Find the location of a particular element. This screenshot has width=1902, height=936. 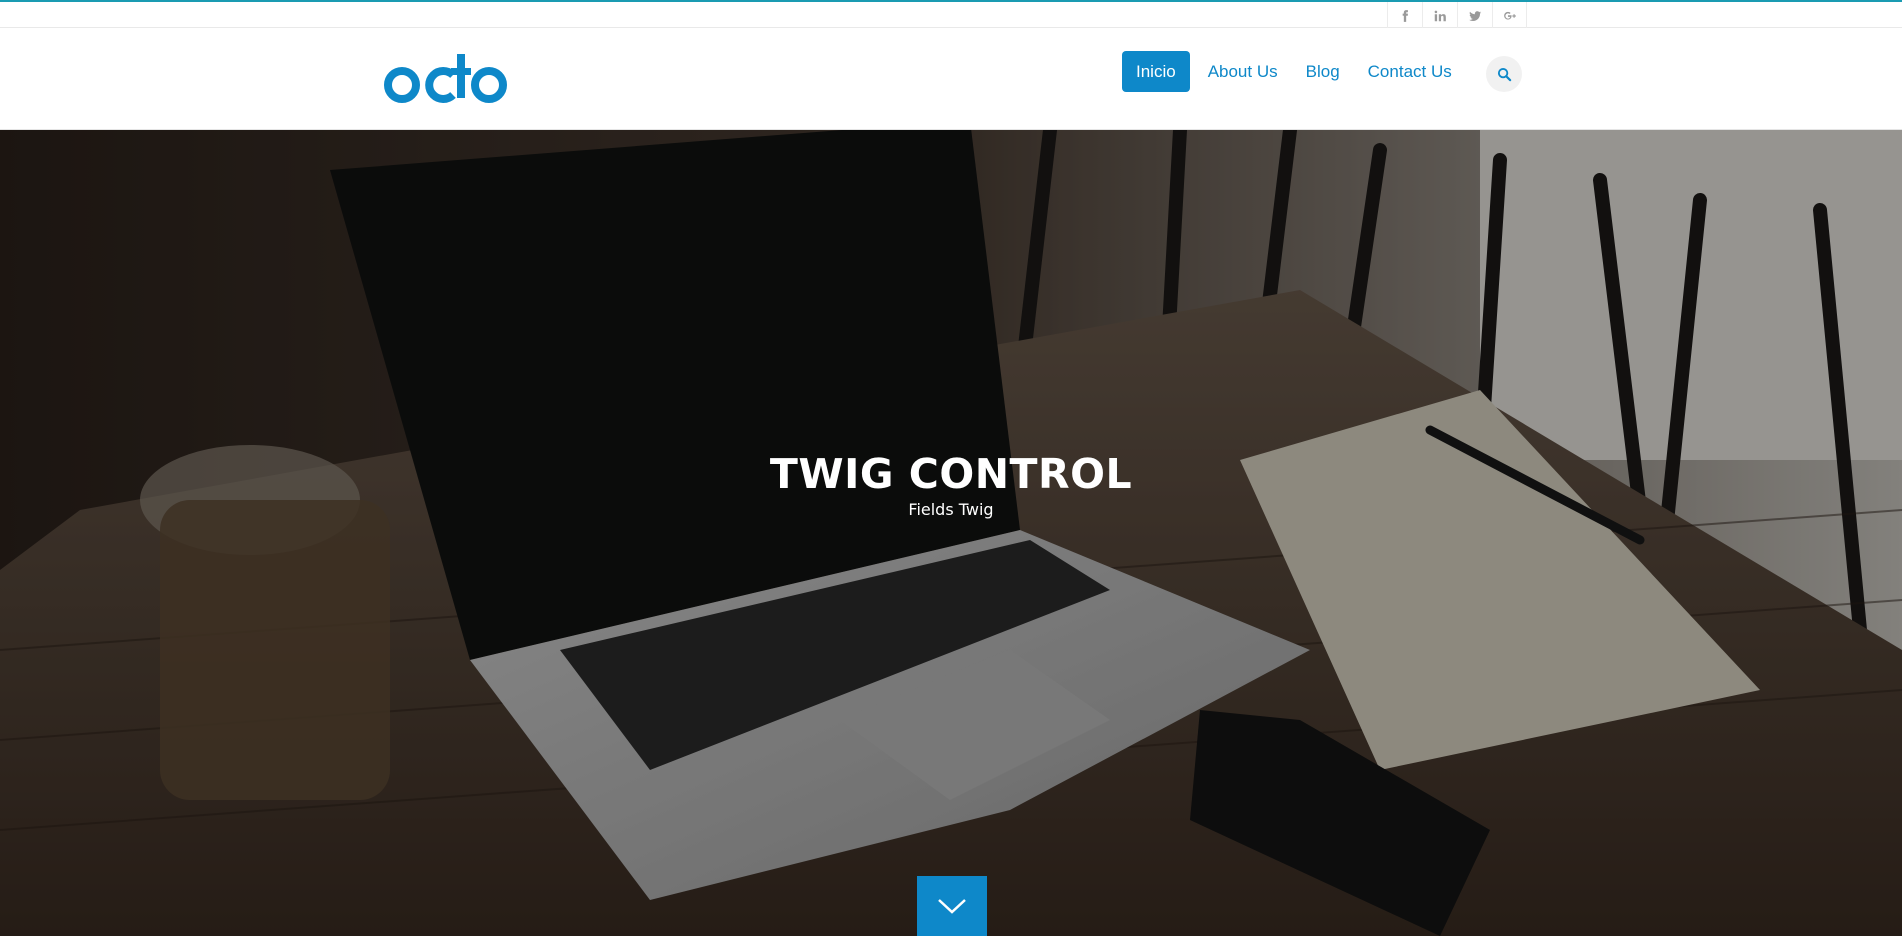

search-button is located at coordinates (1504, 74).